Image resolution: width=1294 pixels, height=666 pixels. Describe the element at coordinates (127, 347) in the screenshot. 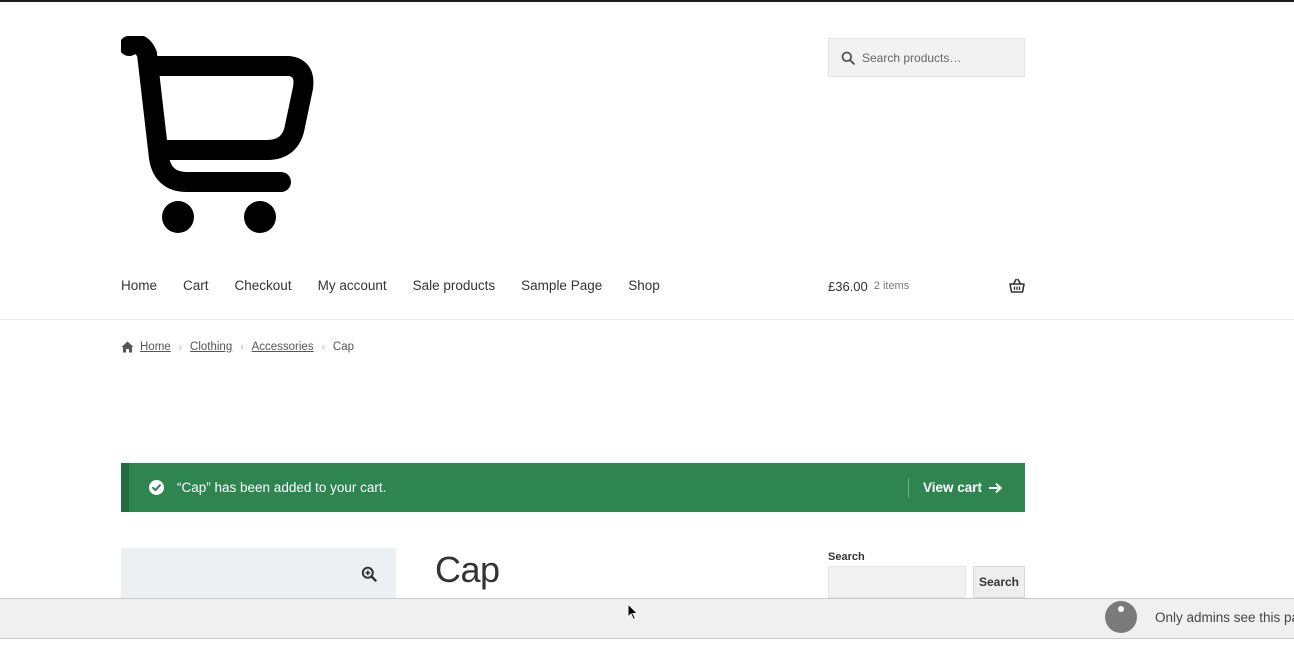

I see `home-icon` at that location.